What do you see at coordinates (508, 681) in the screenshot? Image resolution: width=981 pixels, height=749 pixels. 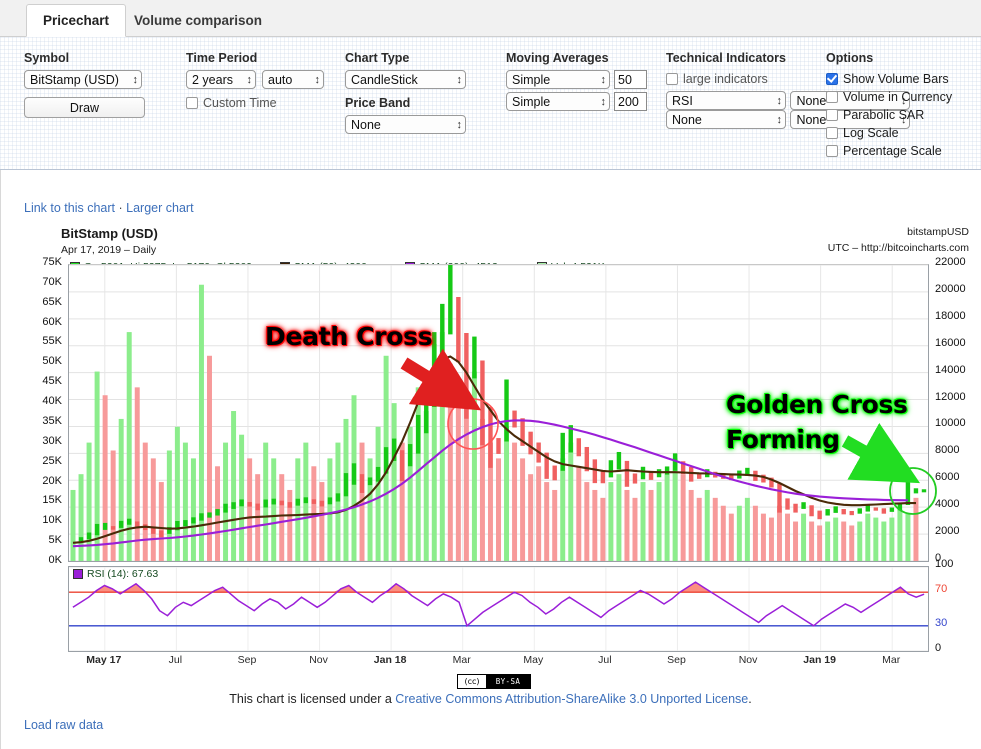 I see `cc-badge-right: BY-SA` at bounding box center [508, 681].